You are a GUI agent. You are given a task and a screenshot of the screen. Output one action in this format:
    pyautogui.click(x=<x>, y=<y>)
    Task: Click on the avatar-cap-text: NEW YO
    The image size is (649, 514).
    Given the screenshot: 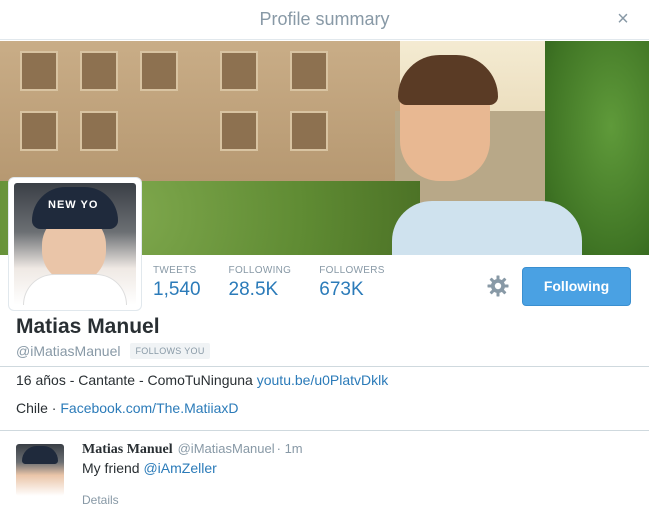 What is the action you would take?
    pyautogui.click(x=73, y=205)
    